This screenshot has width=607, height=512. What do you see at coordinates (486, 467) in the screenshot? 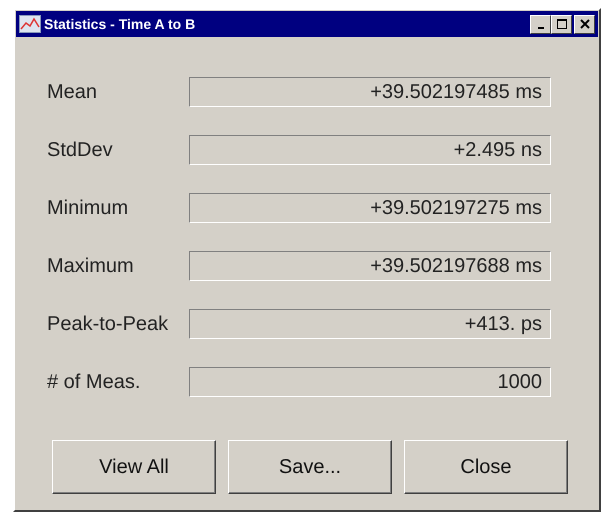
I see `dialog-button: Close` at bounding box center [486, 467].